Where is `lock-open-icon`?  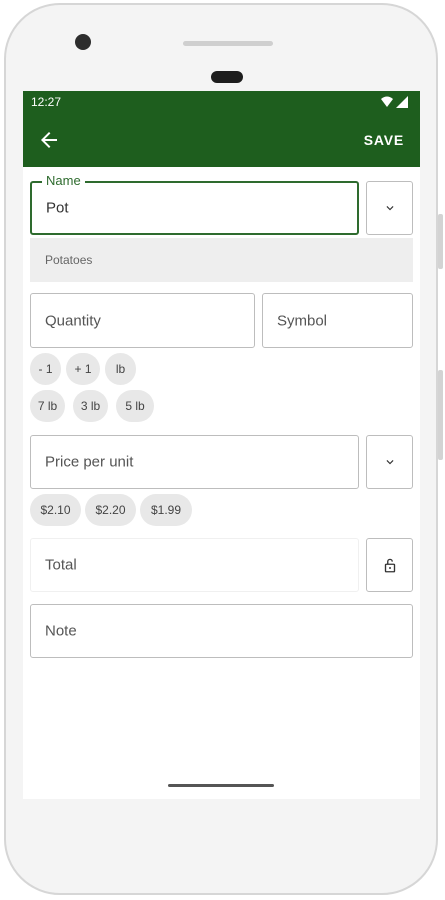 lock-open-icon is located at coordinates (389, 565).